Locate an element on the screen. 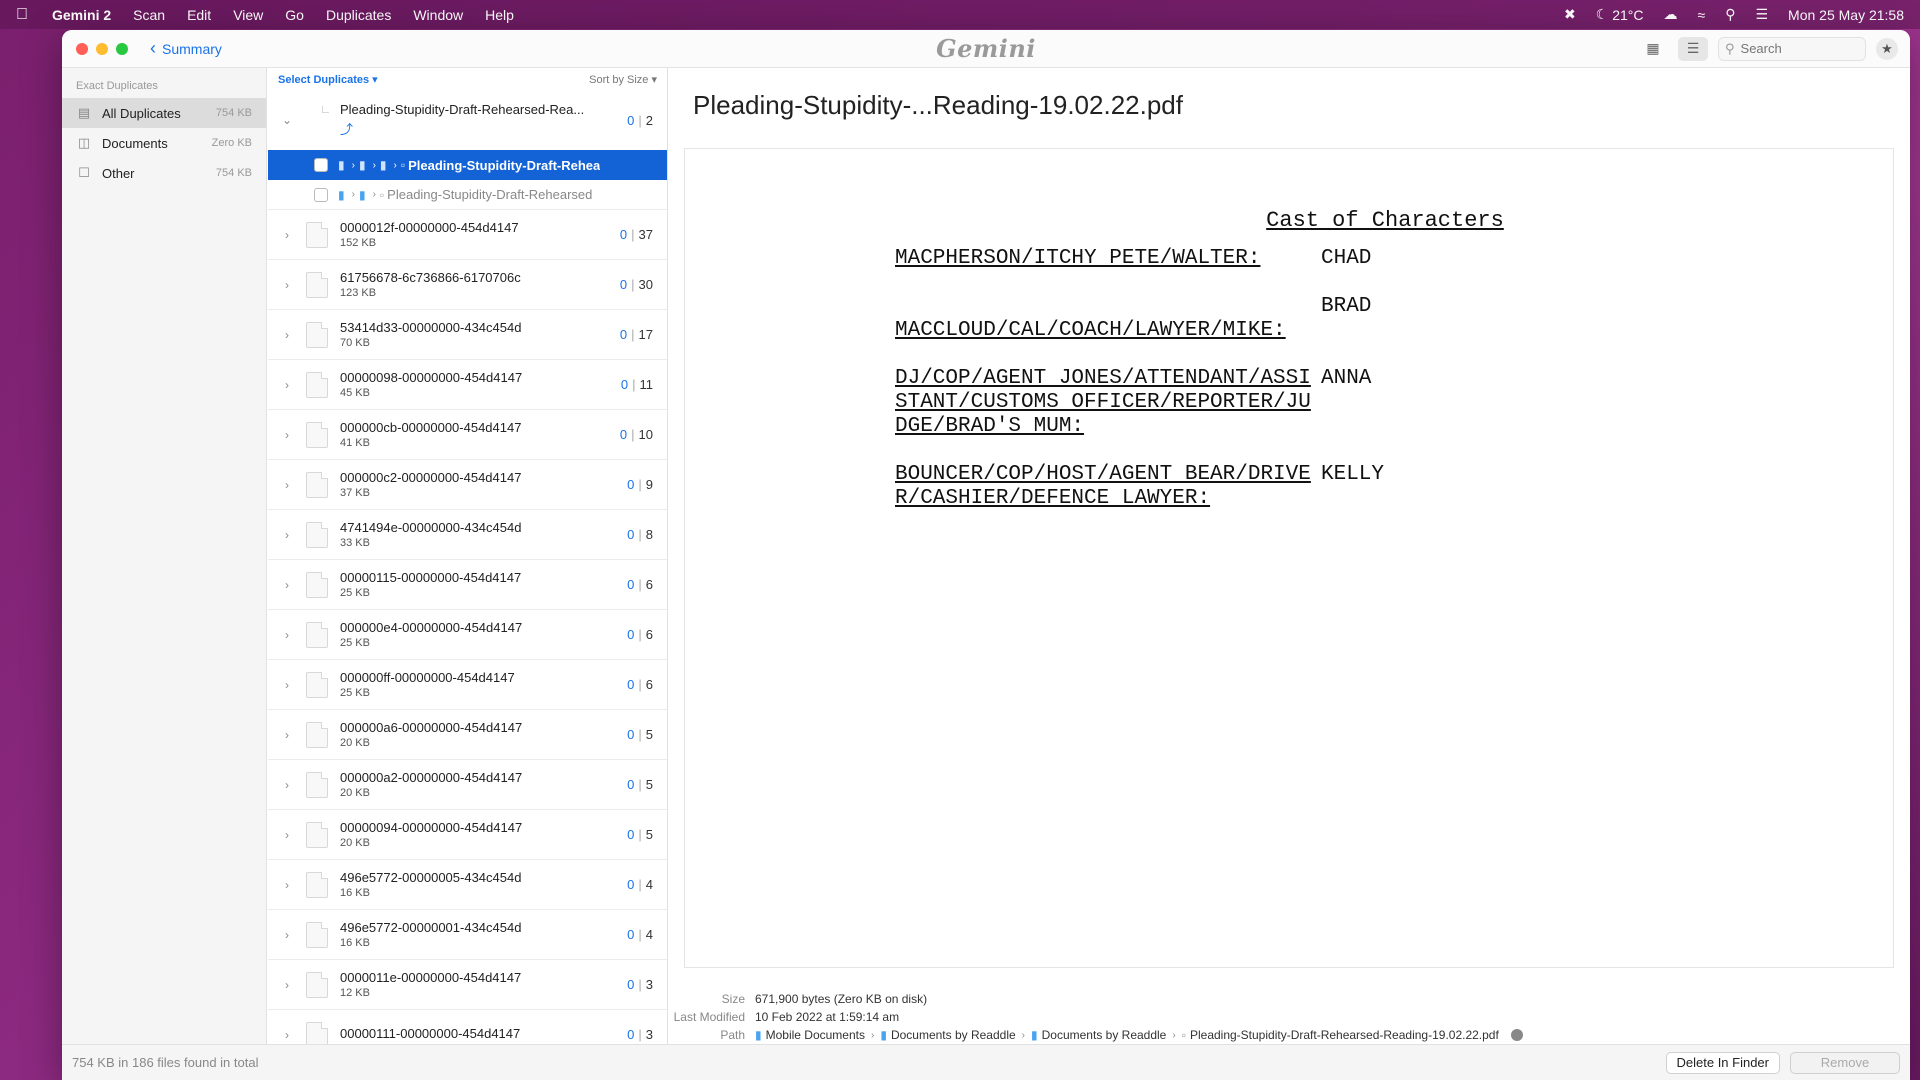 The height and width of the screenshot is (1080, 1920). delete-in-finder-button: Delete In Finder is located at coordinates (1722, 1062).